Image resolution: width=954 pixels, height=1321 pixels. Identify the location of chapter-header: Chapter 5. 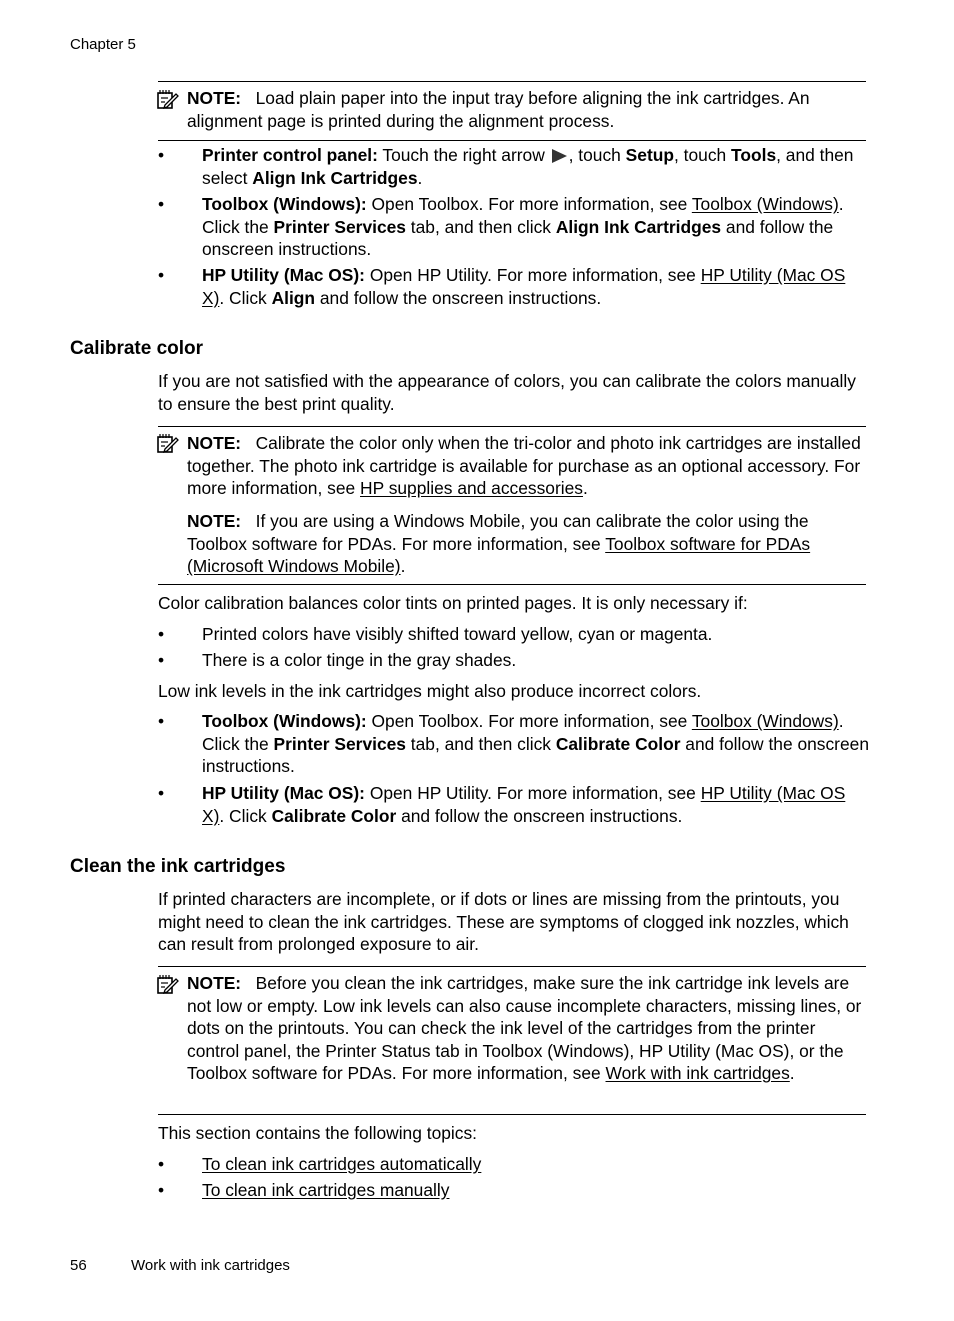
(103, 44).